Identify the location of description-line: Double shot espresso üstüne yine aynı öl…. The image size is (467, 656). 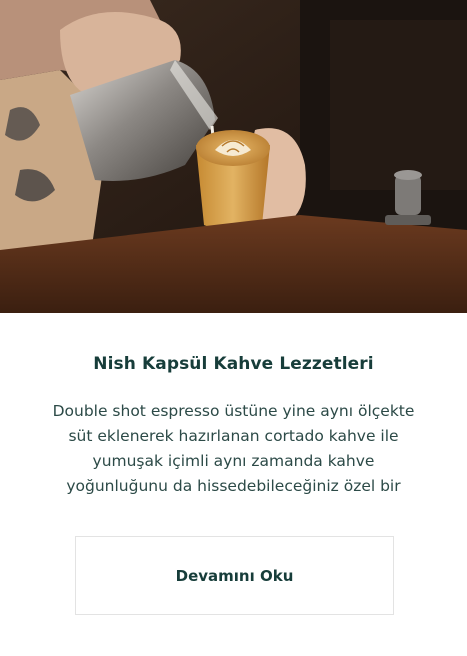
(233, 411).